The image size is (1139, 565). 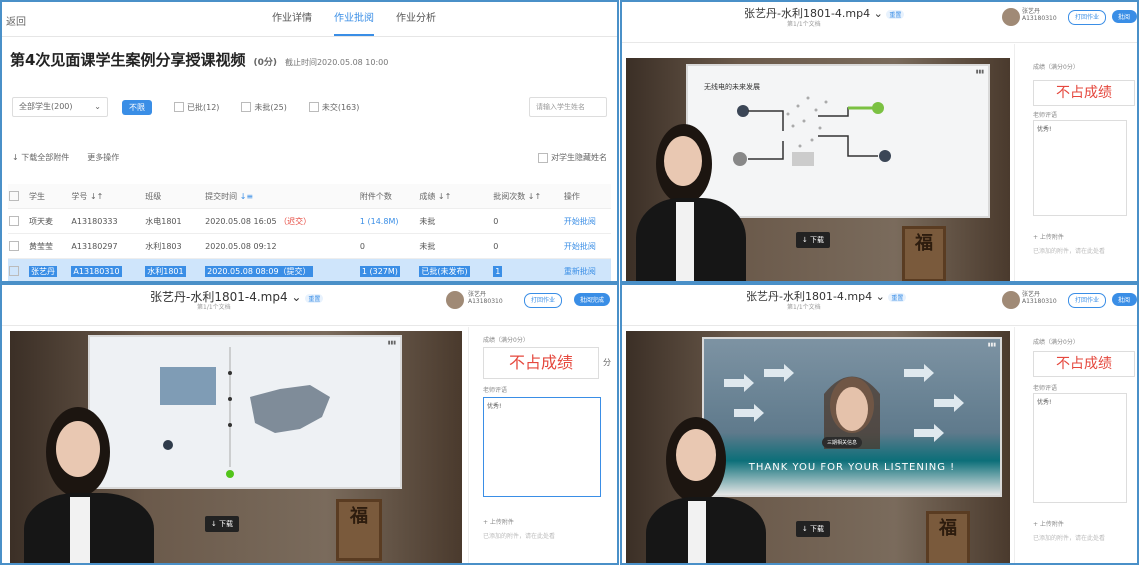 What do you see at coordinates (579, 157) in the screenshot?
I see `hide-names-label: 对学生隐藏姓名` at bounding box center [579, 157].